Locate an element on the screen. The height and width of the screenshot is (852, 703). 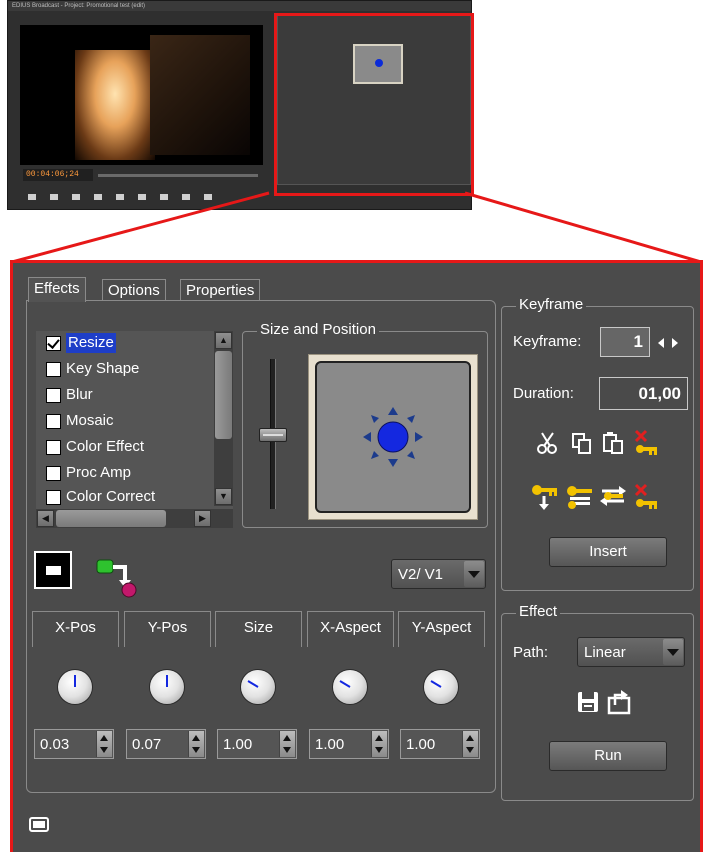
tab-options: Options is located at coordinates (134, 290).